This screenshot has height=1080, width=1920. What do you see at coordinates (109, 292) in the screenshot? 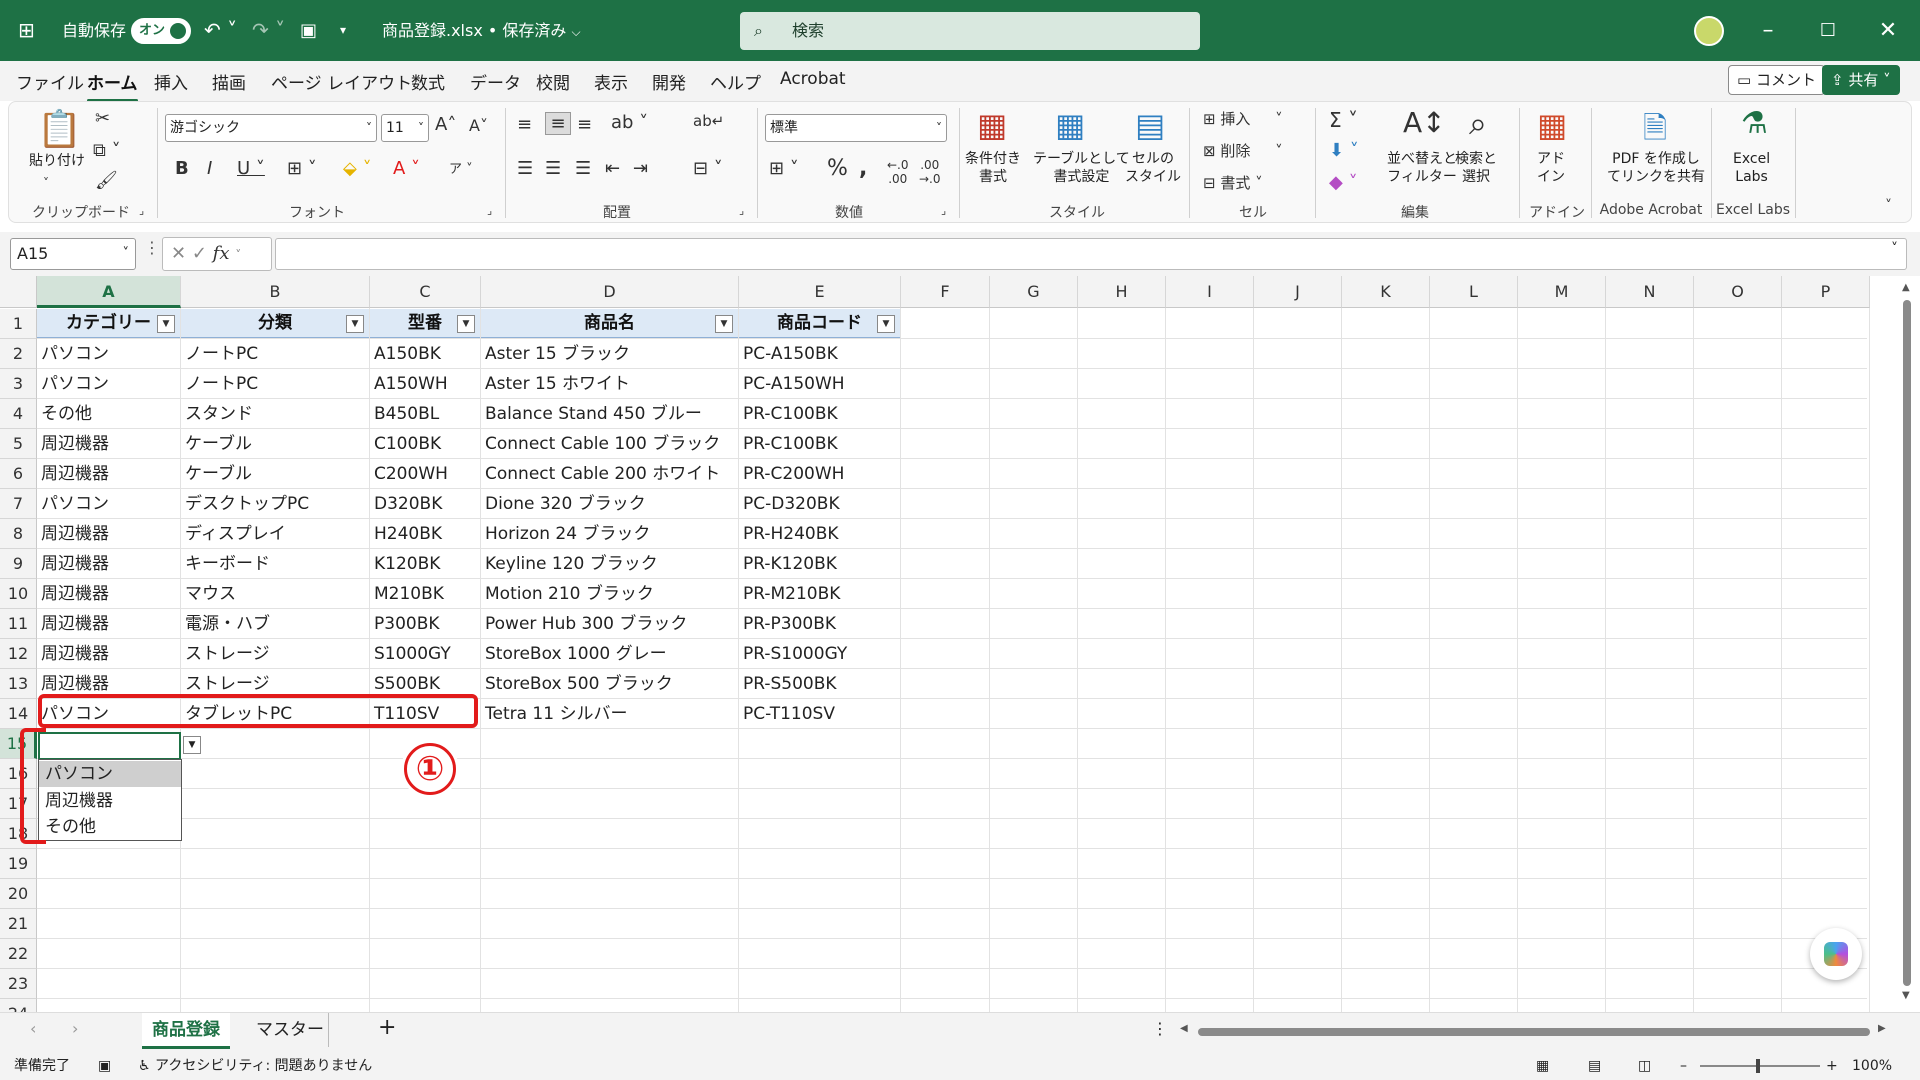
I see `column-header-A: A` at bounding box center [109, 292].